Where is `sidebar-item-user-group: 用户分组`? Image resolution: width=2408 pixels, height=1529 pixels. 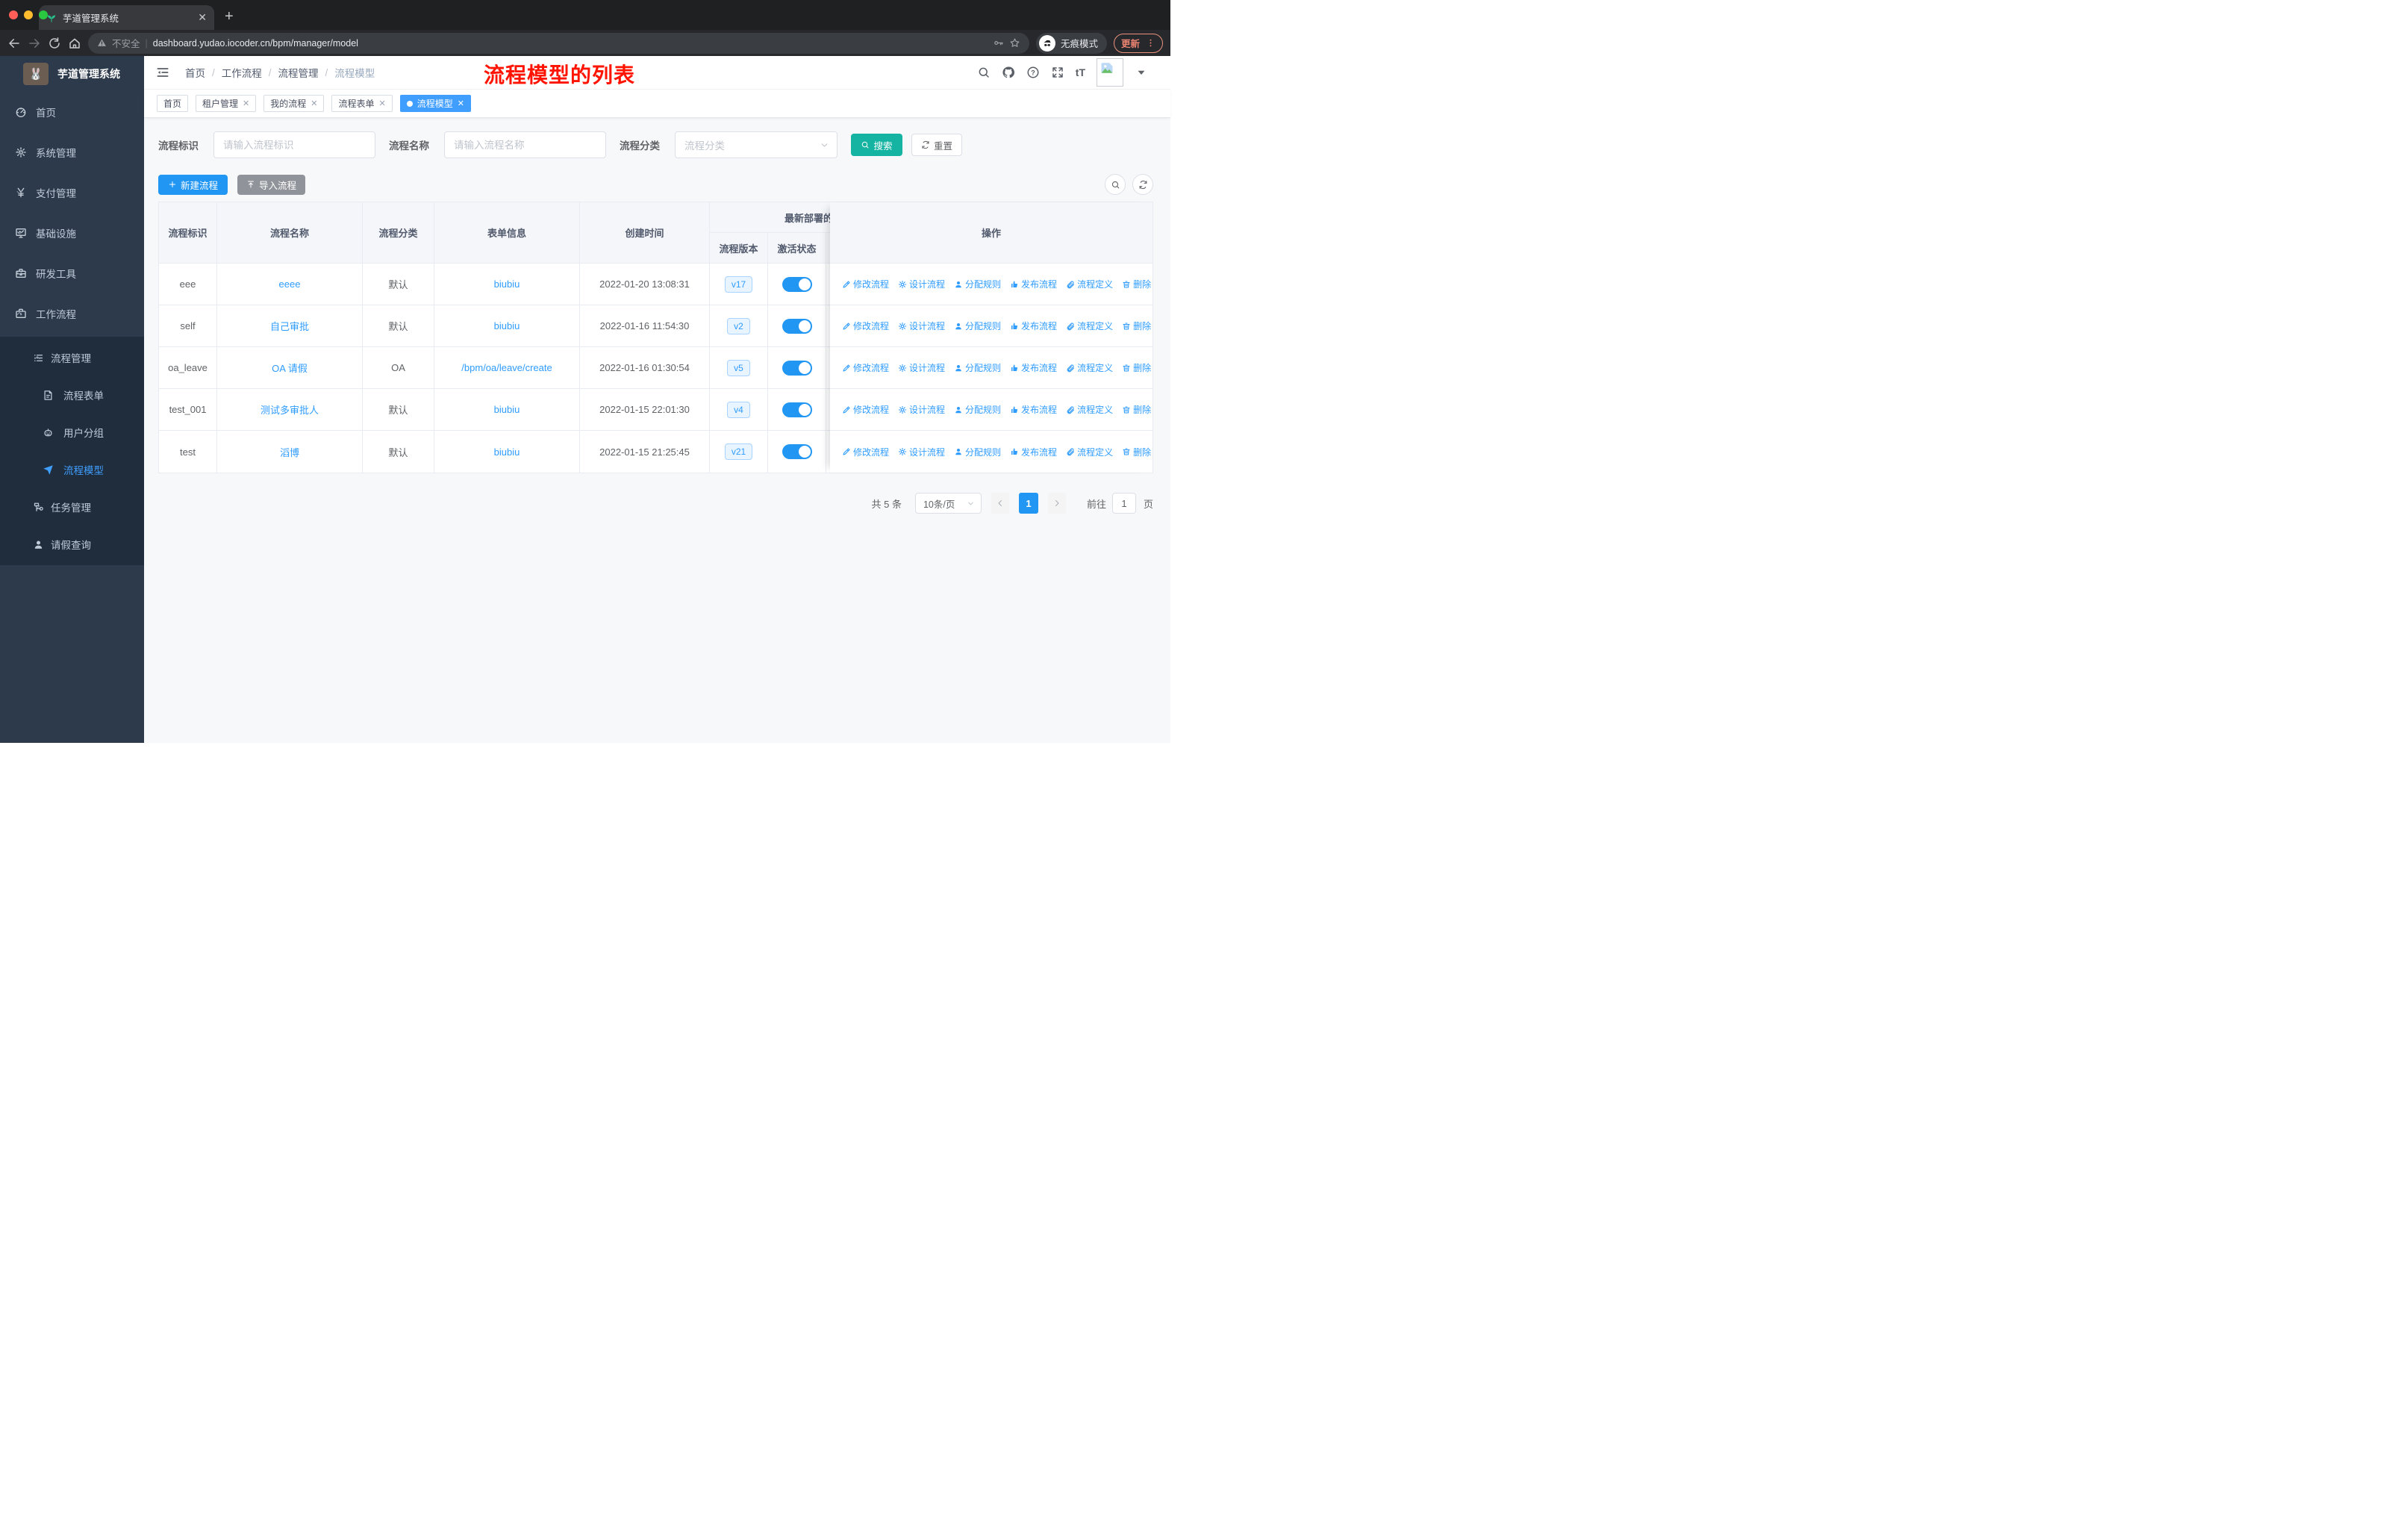 sidebar-item-user-group: 用户分组 is located at coordinates (72, 433).